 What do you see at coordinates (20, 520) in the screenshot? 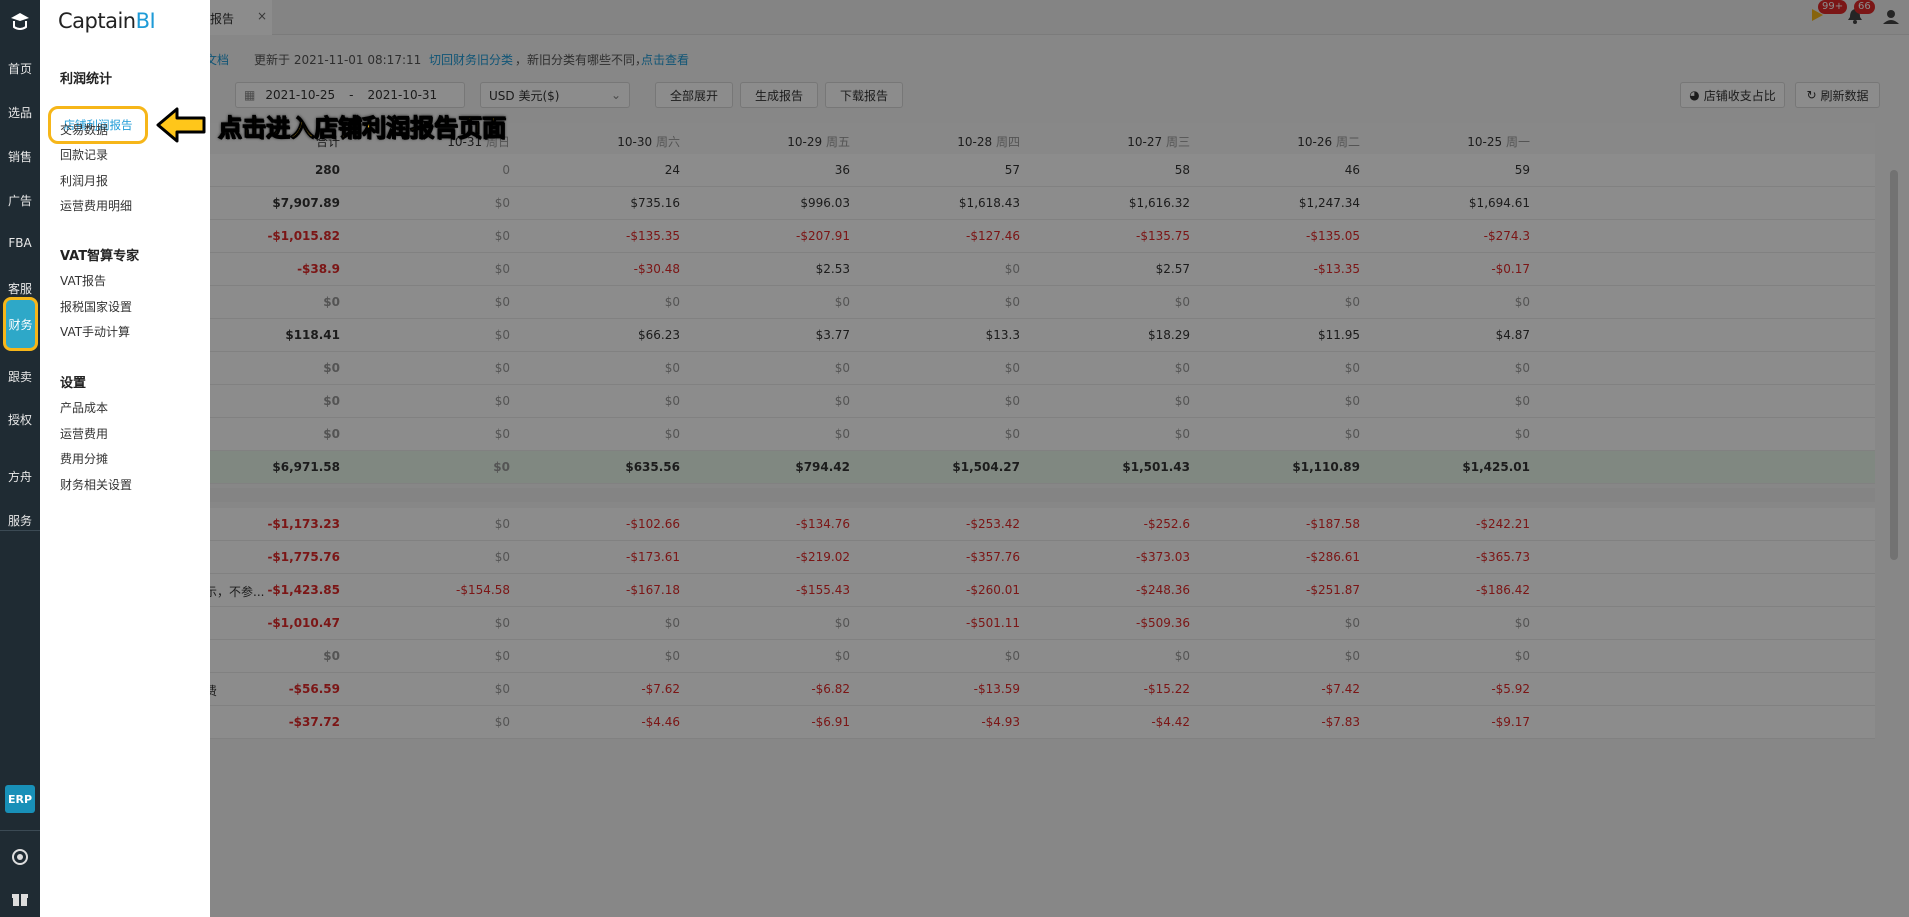
I see `rail-item-10: 服务` at bounding box center [20, 520].